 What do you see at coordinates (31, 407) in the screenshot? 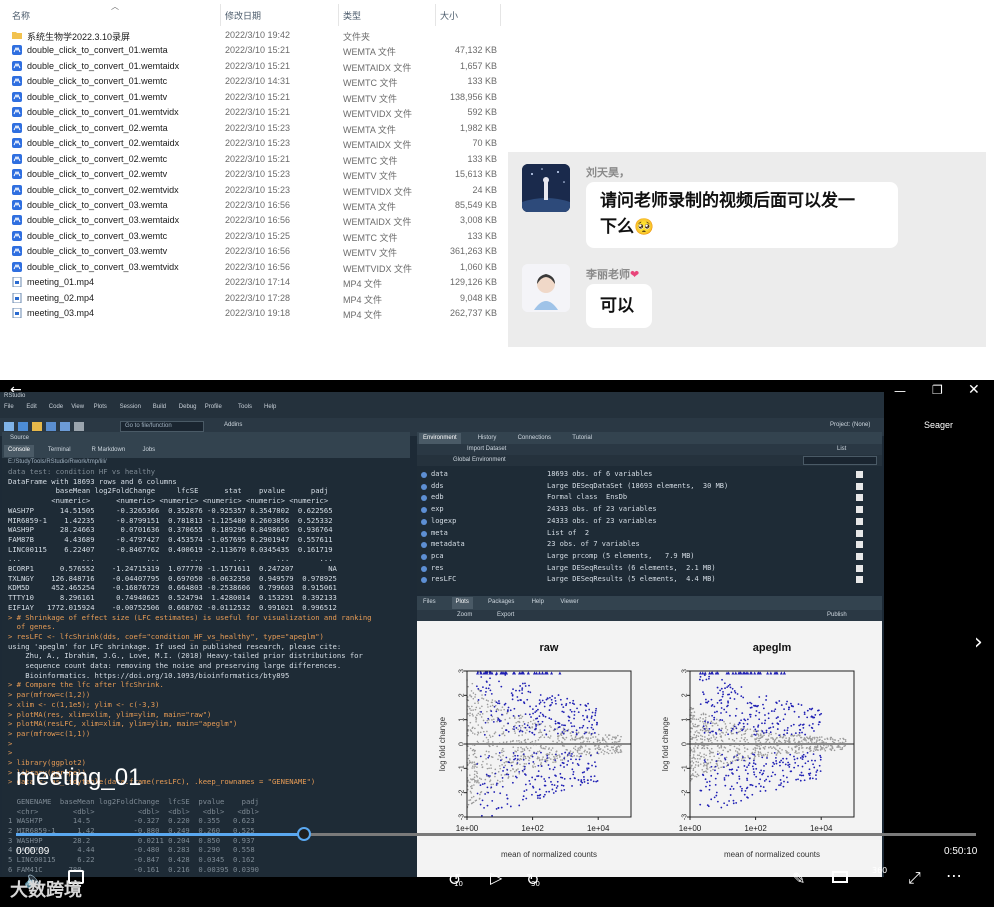
I see `menu-item: Edit` at bounding box center [31, 407].